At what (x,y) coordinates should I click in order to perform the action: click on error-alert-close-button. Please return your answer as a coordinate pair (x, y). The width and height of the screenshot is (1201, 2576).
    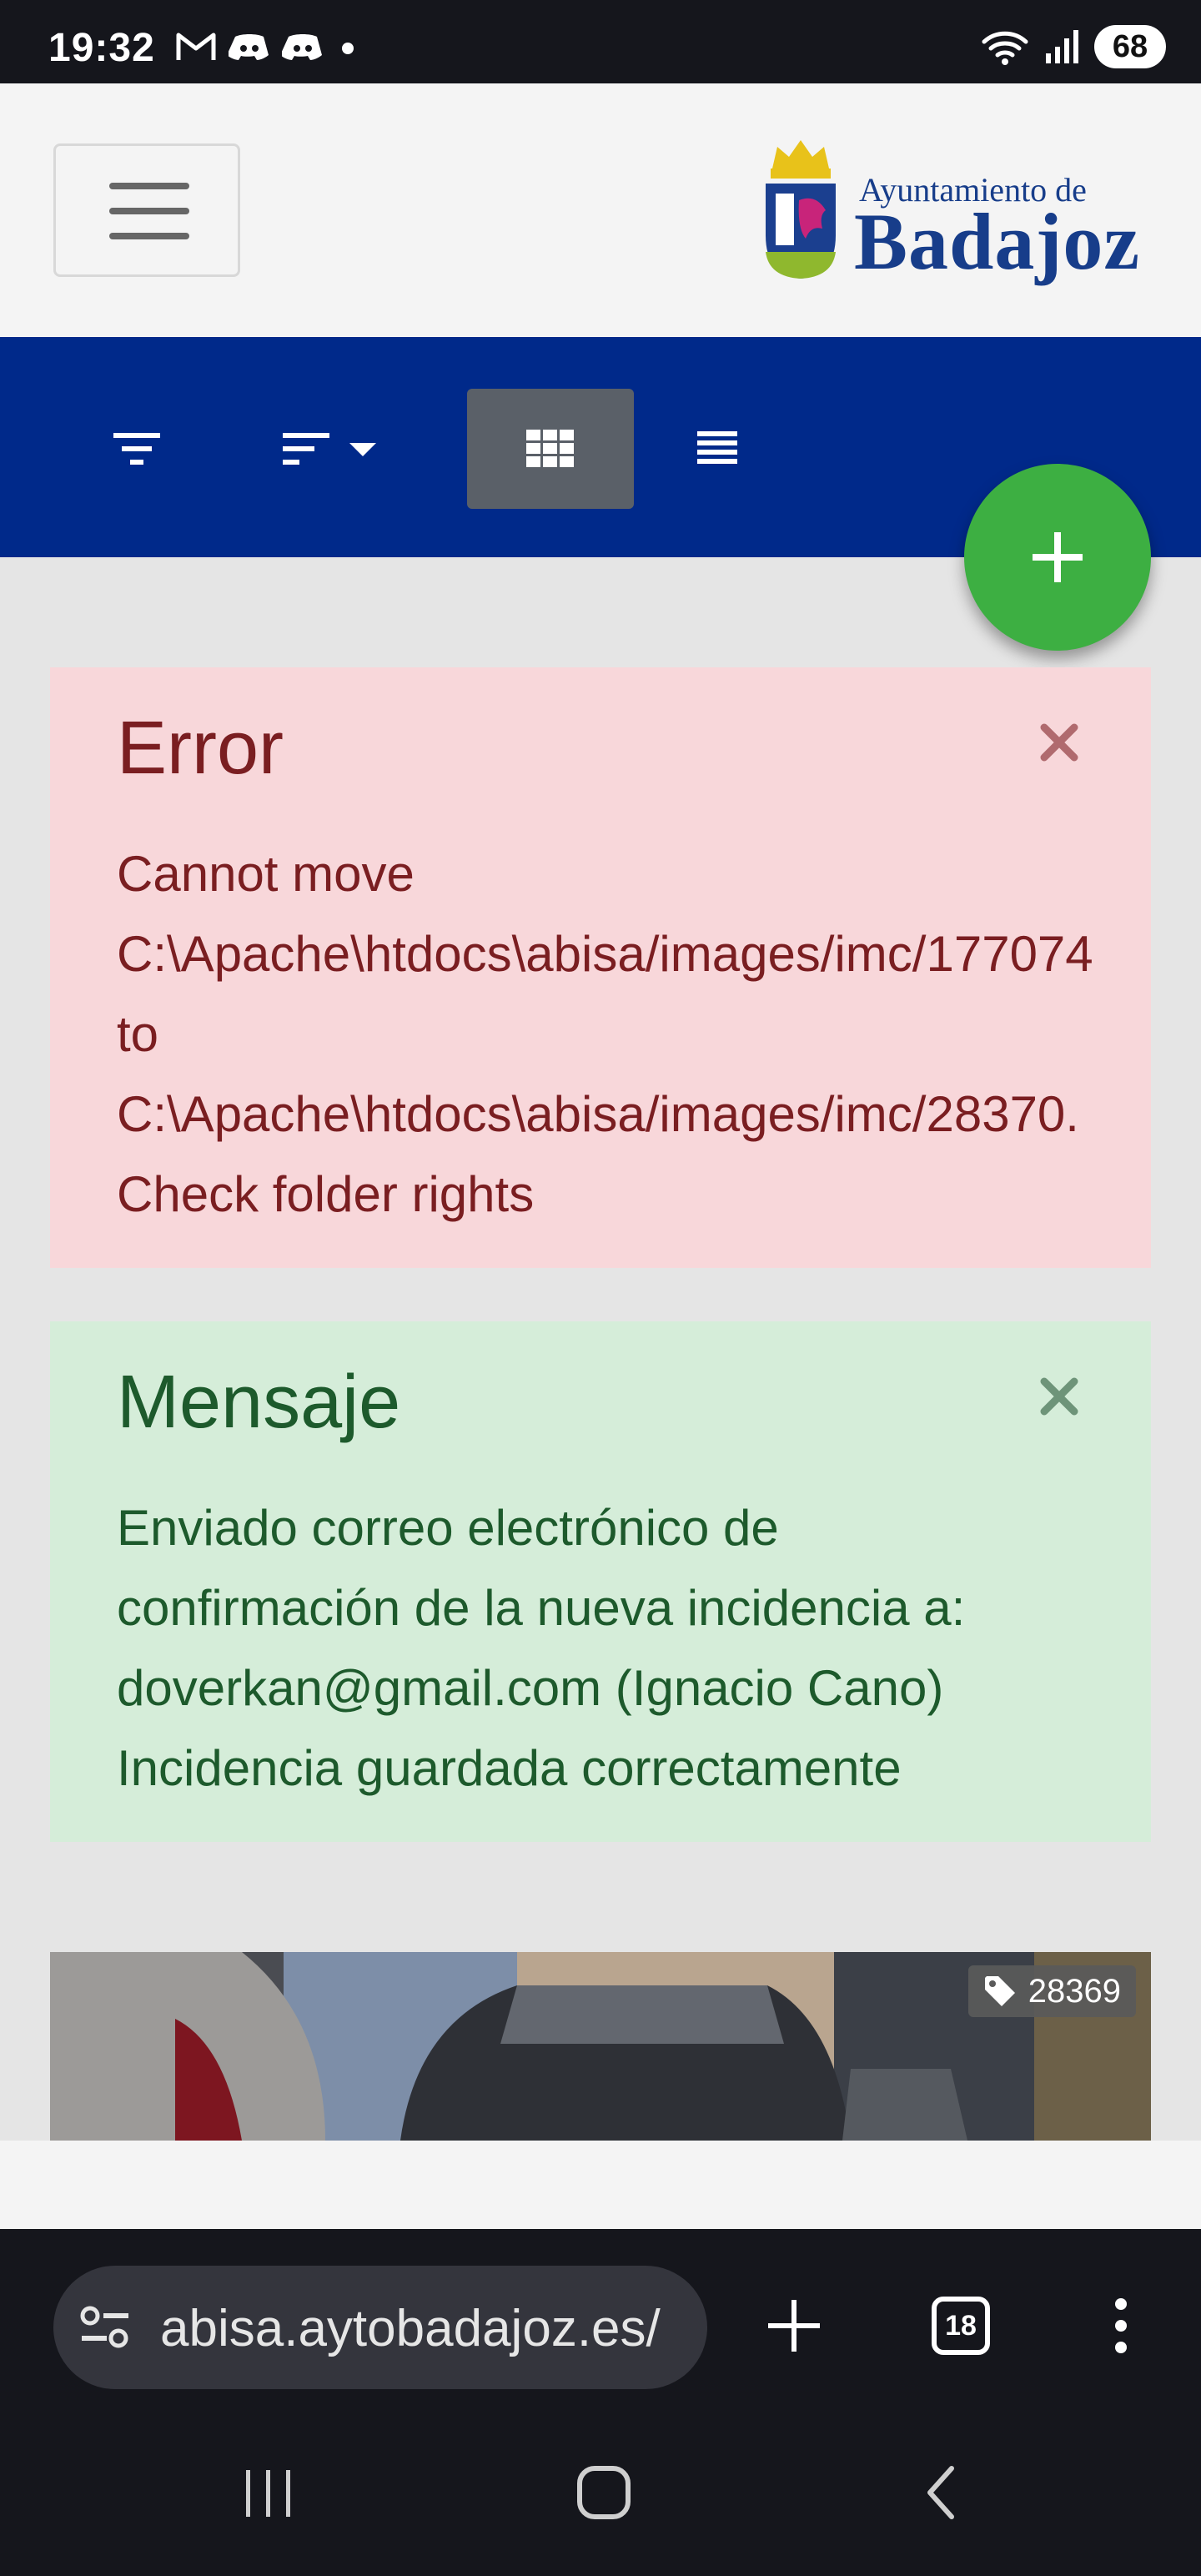
    Looking at the image, I should click on (1059, 742).